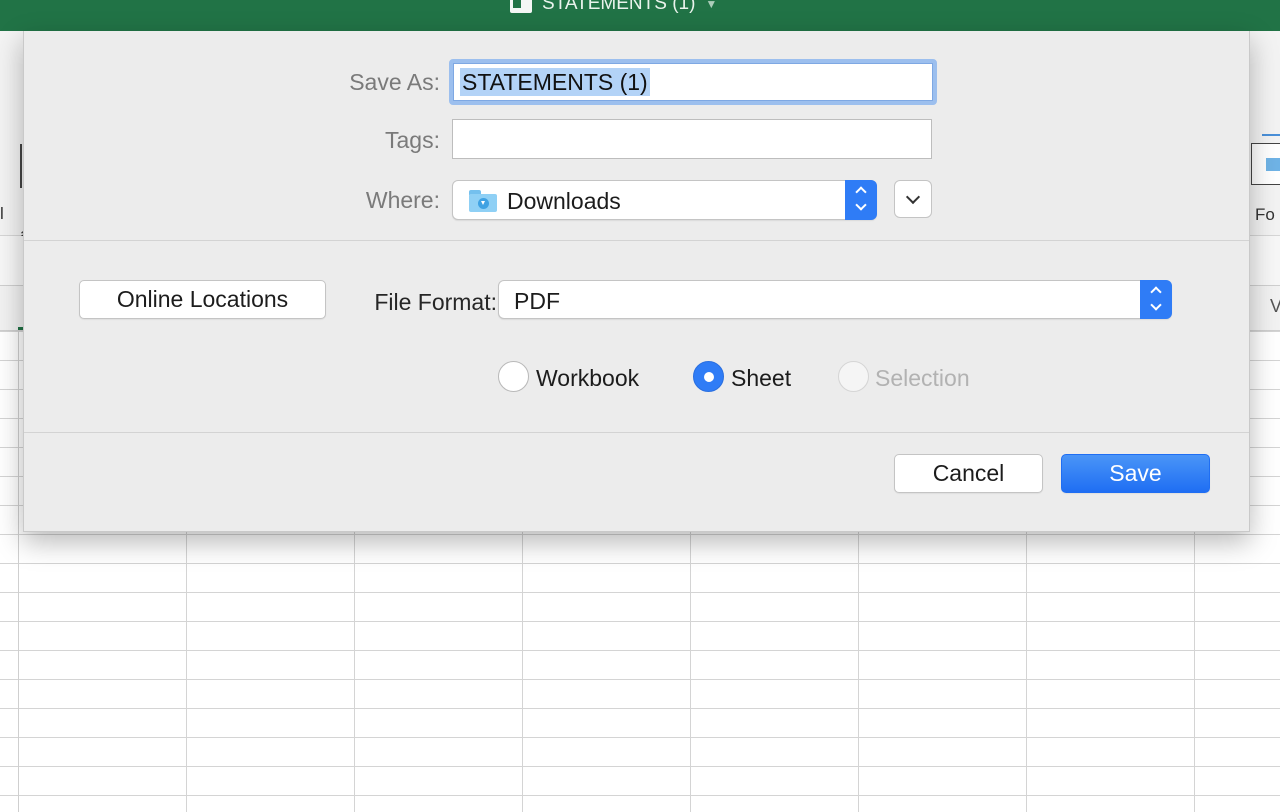 This screenshot has height=812, width=1280. What do you see at coordinates (21, 166) in the screenshot?
I see `ribbon-left-tool-icon` at bounding box center [21, 166].